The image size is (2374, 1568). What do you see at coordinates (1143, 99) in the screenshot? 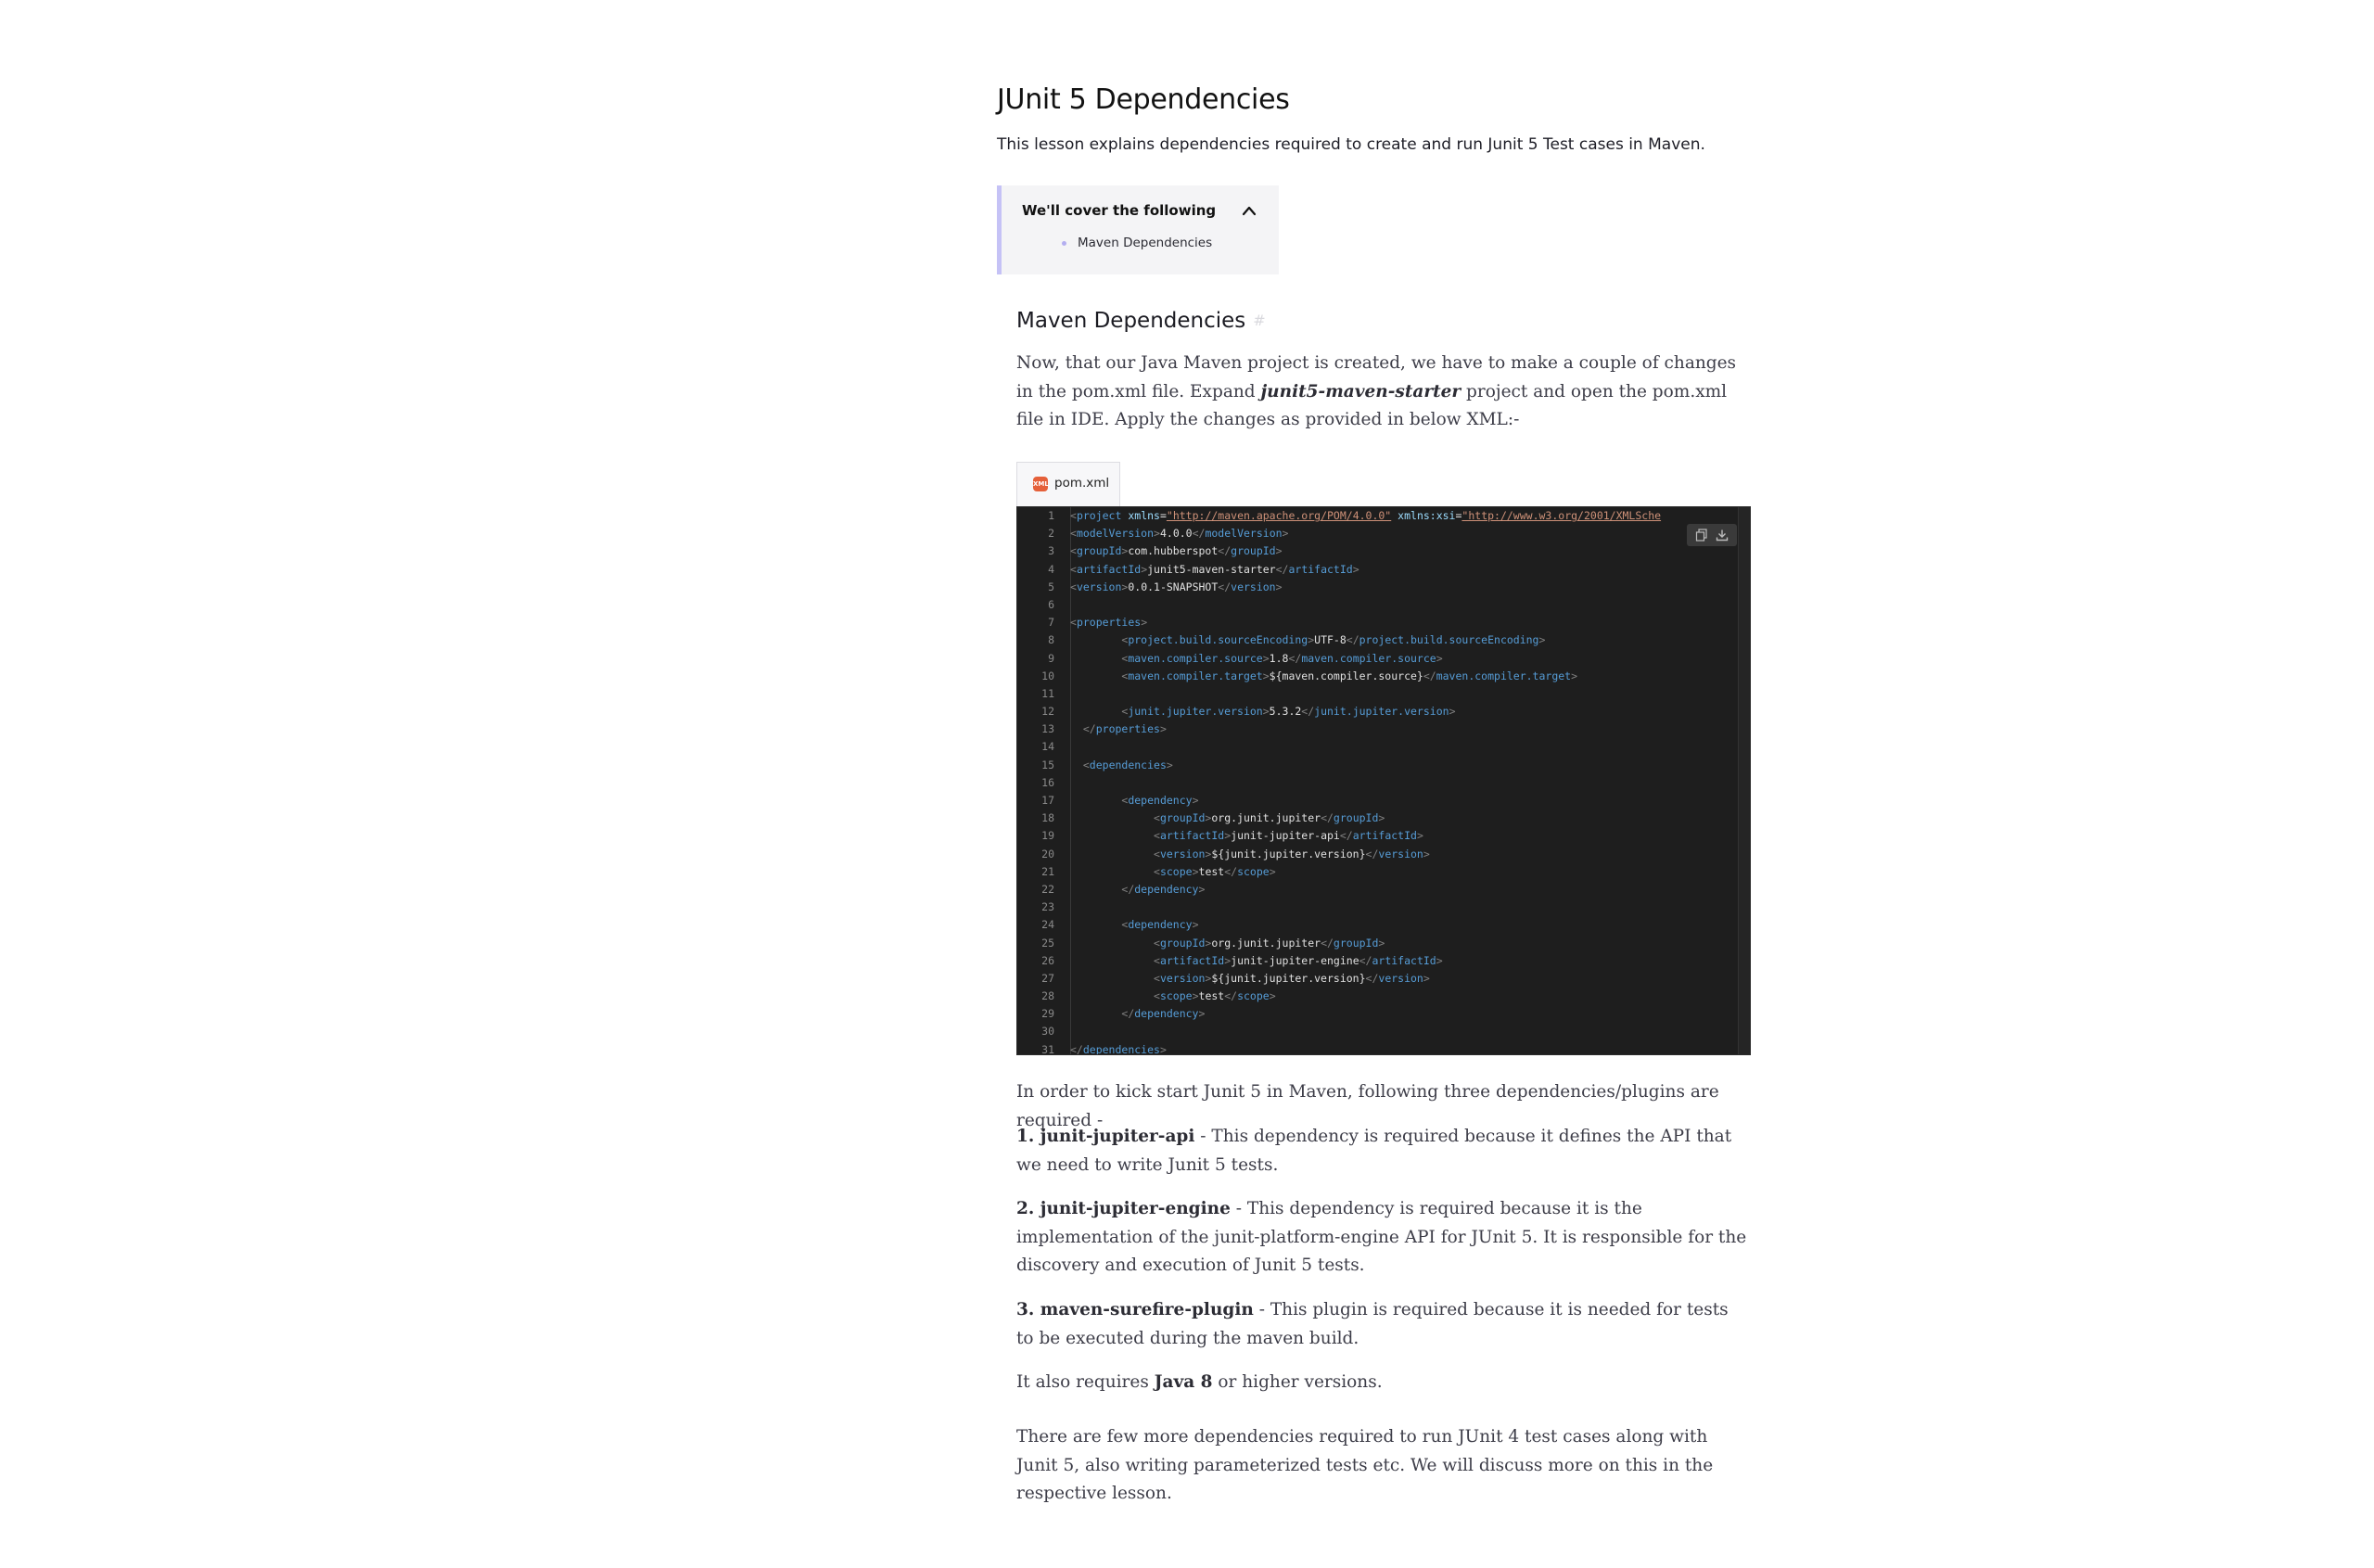
I see `page-title: JUnit 5 Dependencies` at bounding box center [1143, 99].